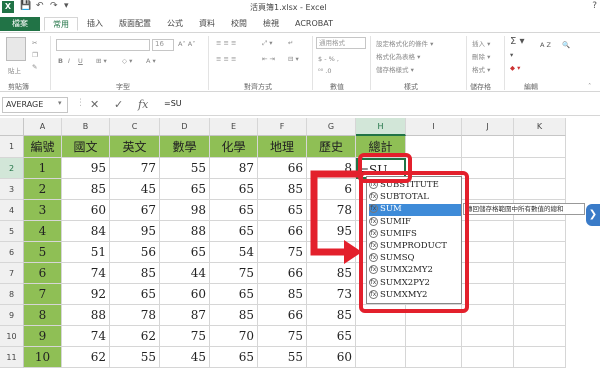 Image resolution: width=600 pixels, height=368 pixels. What do you see at coordinates (40, 6) in the screenshot?
I see `undo-icon: ↶` at bounding box center [40, 6].